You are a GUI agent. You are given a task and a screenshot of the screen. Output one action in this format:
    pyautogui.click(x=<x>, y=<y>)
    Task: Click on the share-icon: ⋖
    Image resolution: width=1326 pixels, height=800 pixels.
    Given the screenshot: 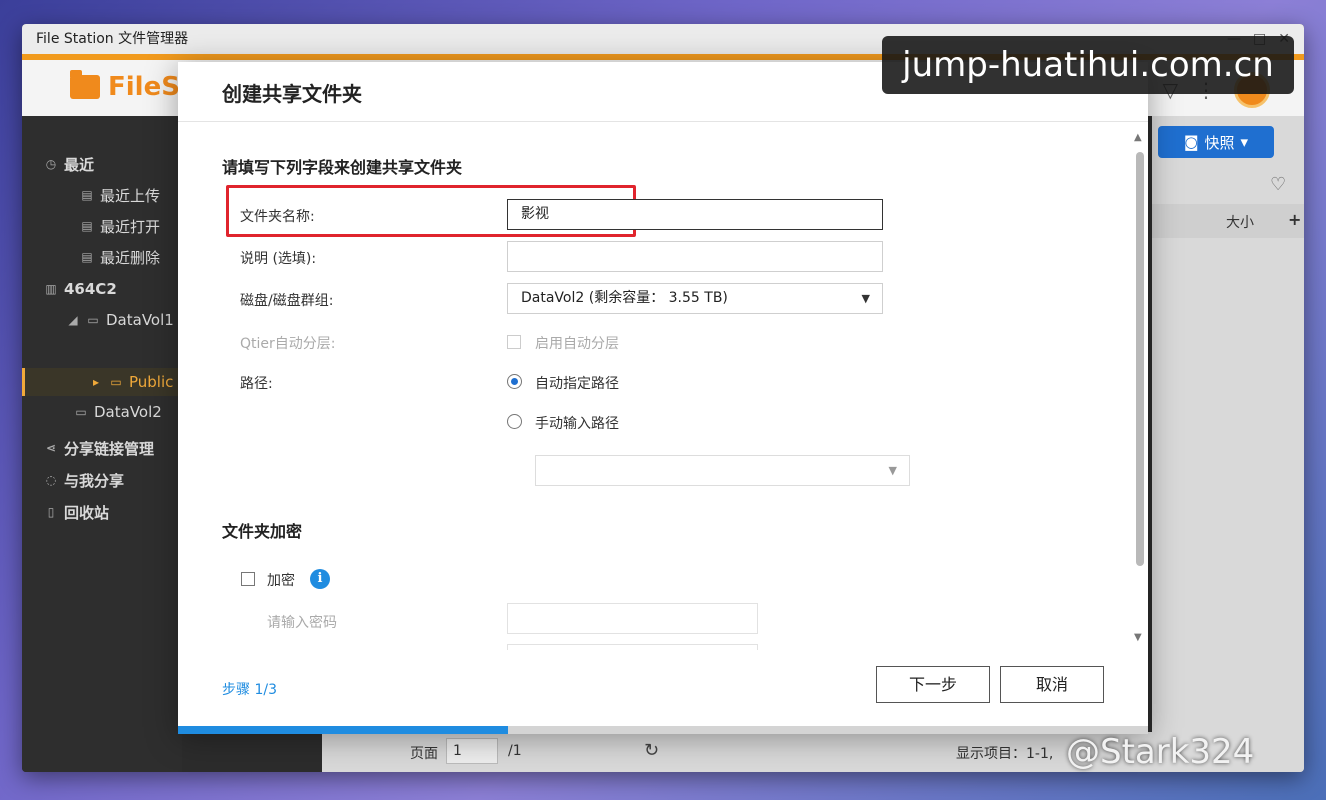 What is the action you would take?
    pyautogui.click(x=51, y=448)
    